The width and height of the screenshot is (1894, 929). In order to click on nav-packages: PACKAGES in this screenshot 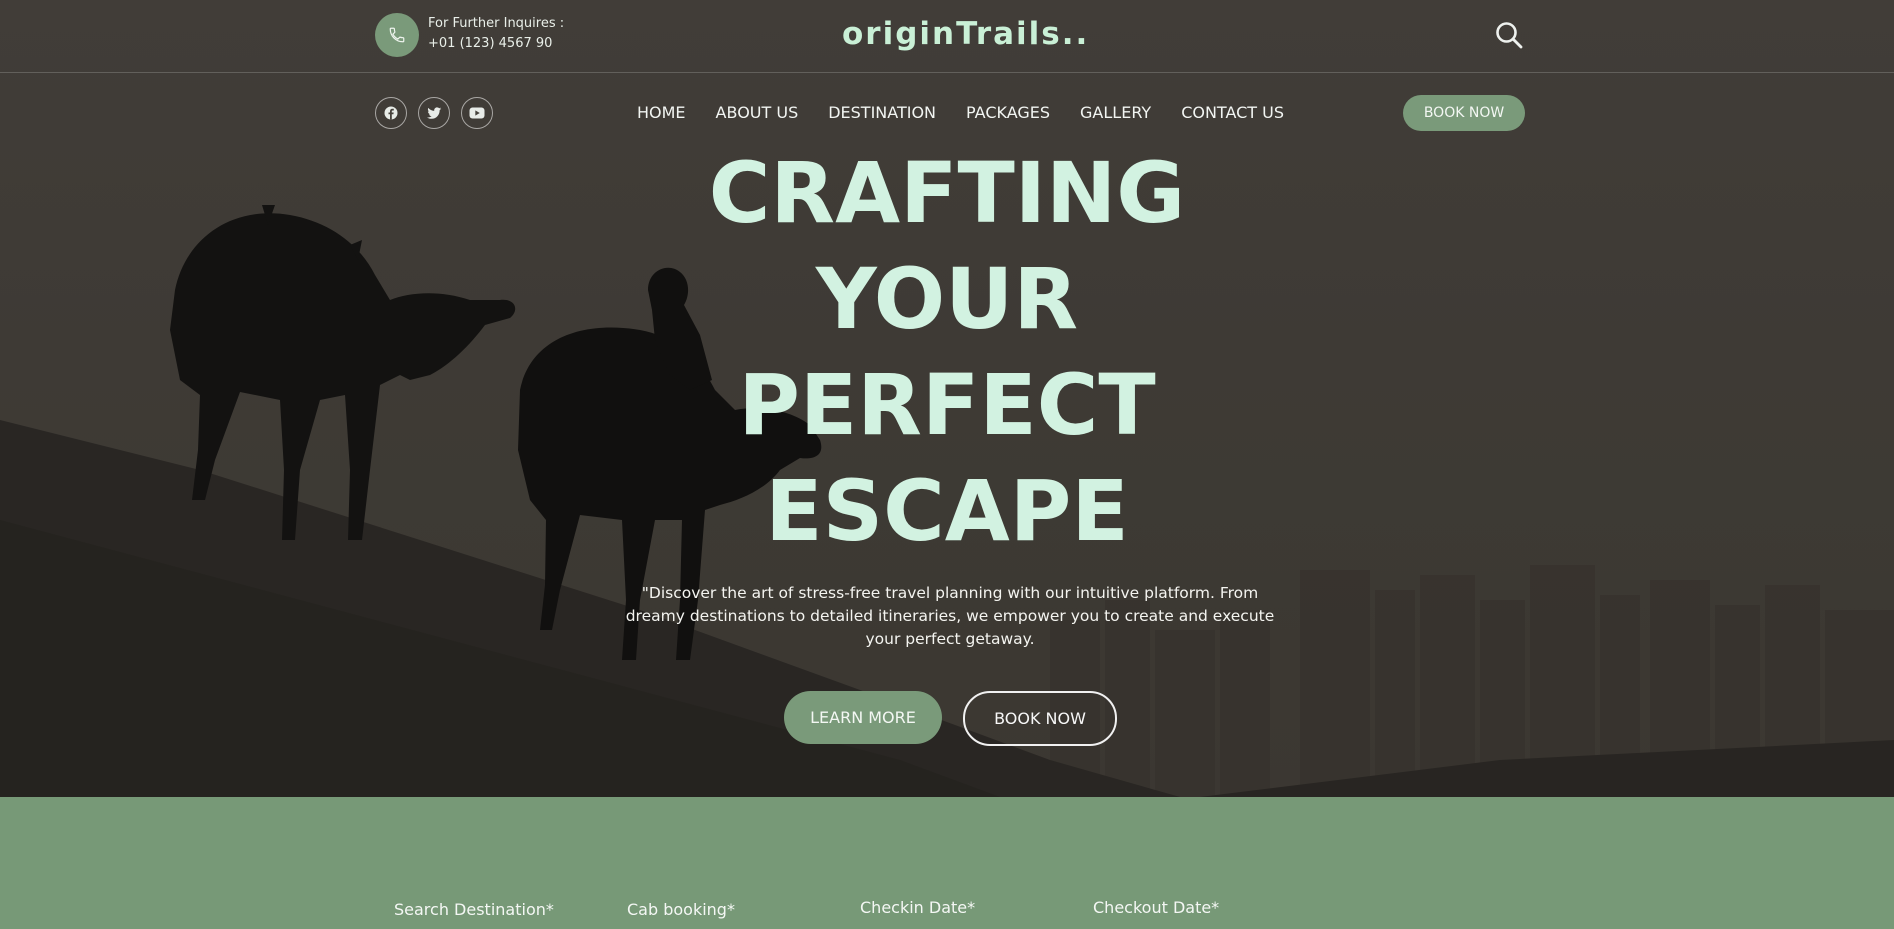, I will do `click(1008, 112)`.